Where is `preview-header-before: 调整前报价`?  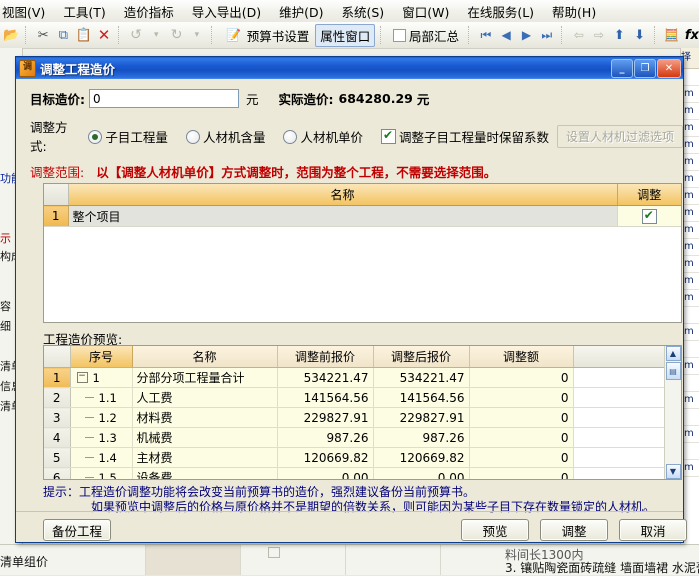 preview-header-before: 调整前报价 is located at coordinates (325, 357).